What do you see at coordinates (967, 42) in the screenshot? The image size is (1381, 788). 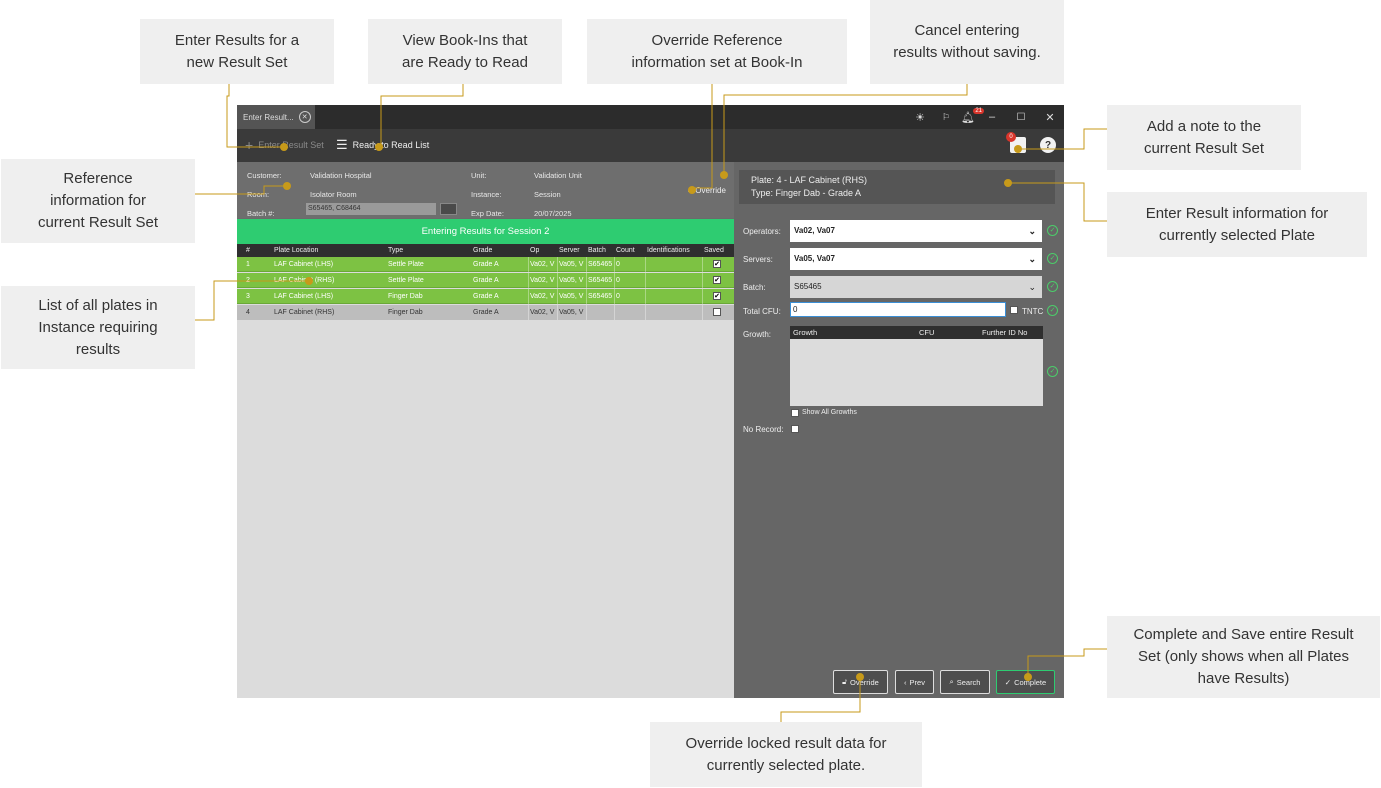 I see `callout-cancel: Cancel entering results without saving.` at bounding box center [967, 42].